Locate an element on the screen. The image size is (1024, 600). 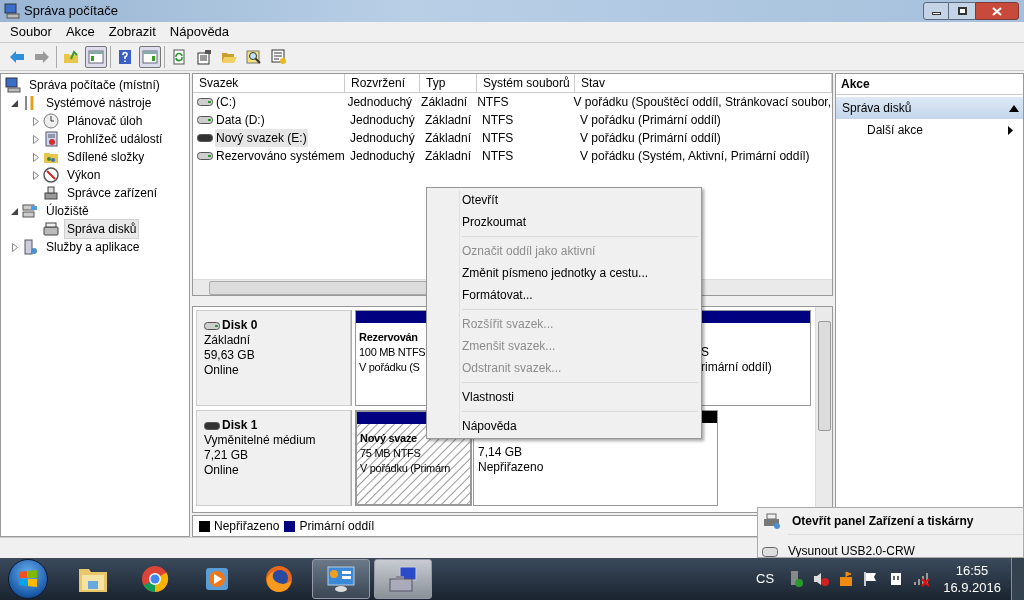
usb-icon is located at coordinates (796, 579).